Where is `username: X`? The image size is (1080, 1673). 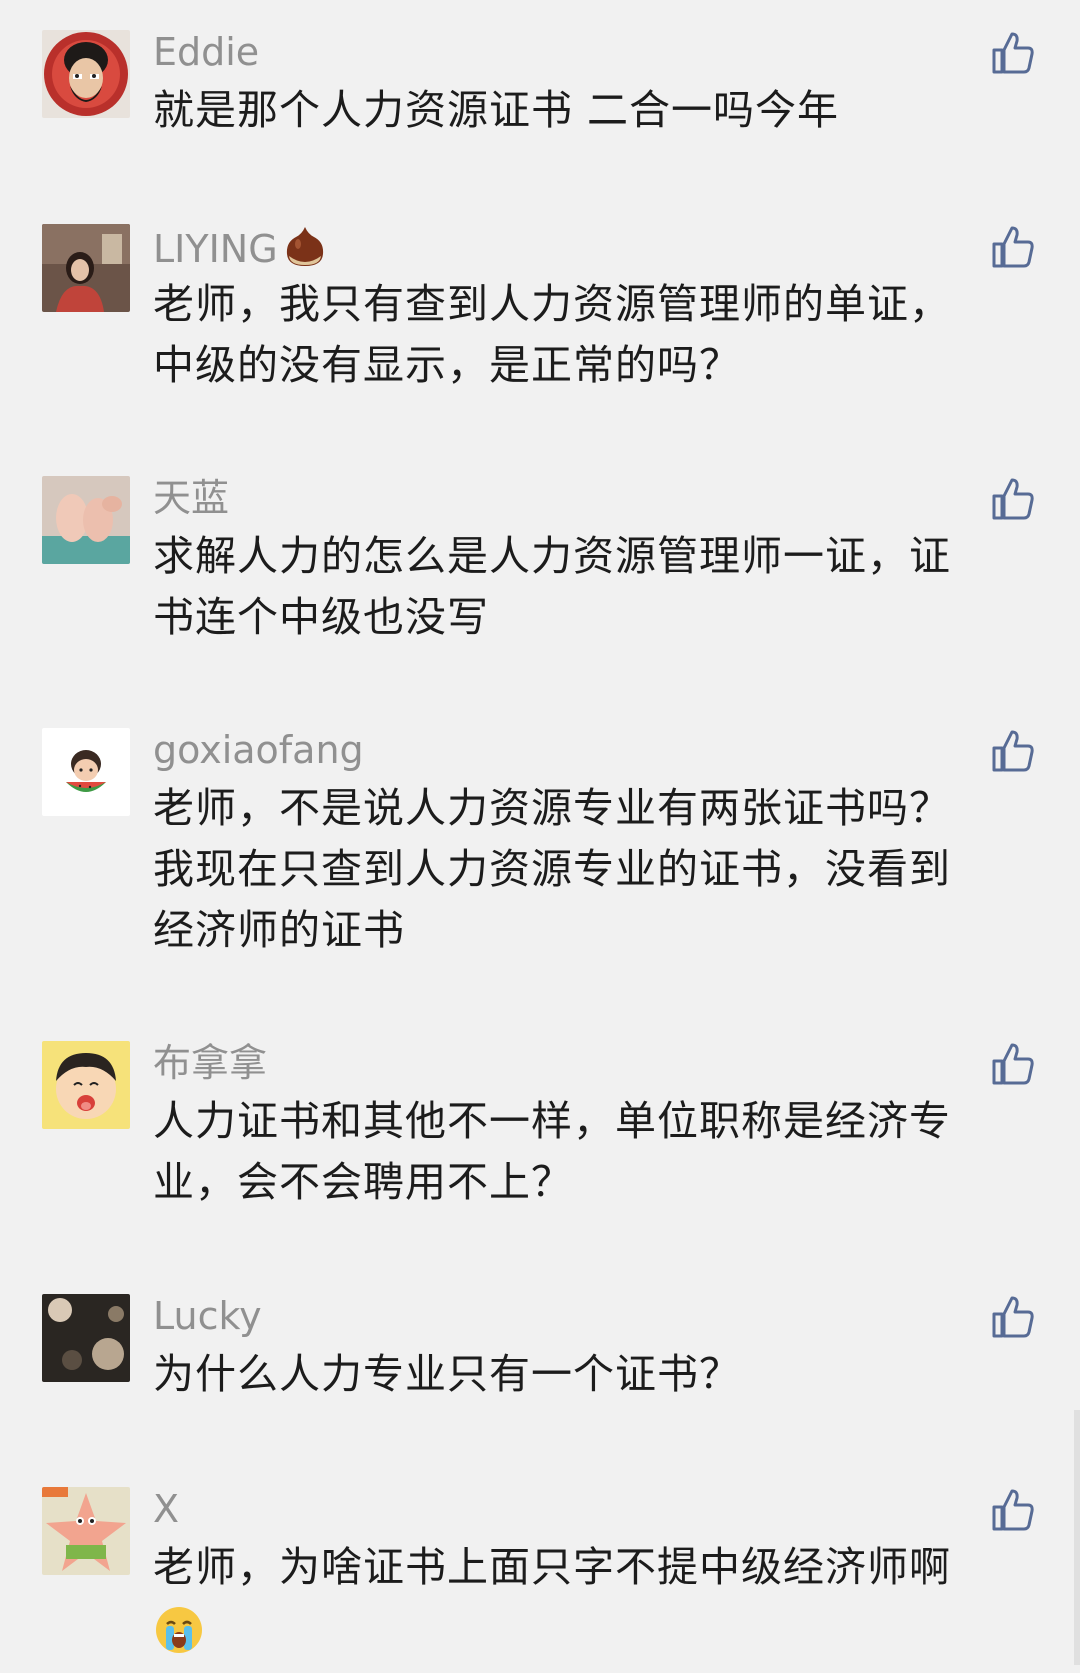 username: X is located at coordinates (166, 1509).